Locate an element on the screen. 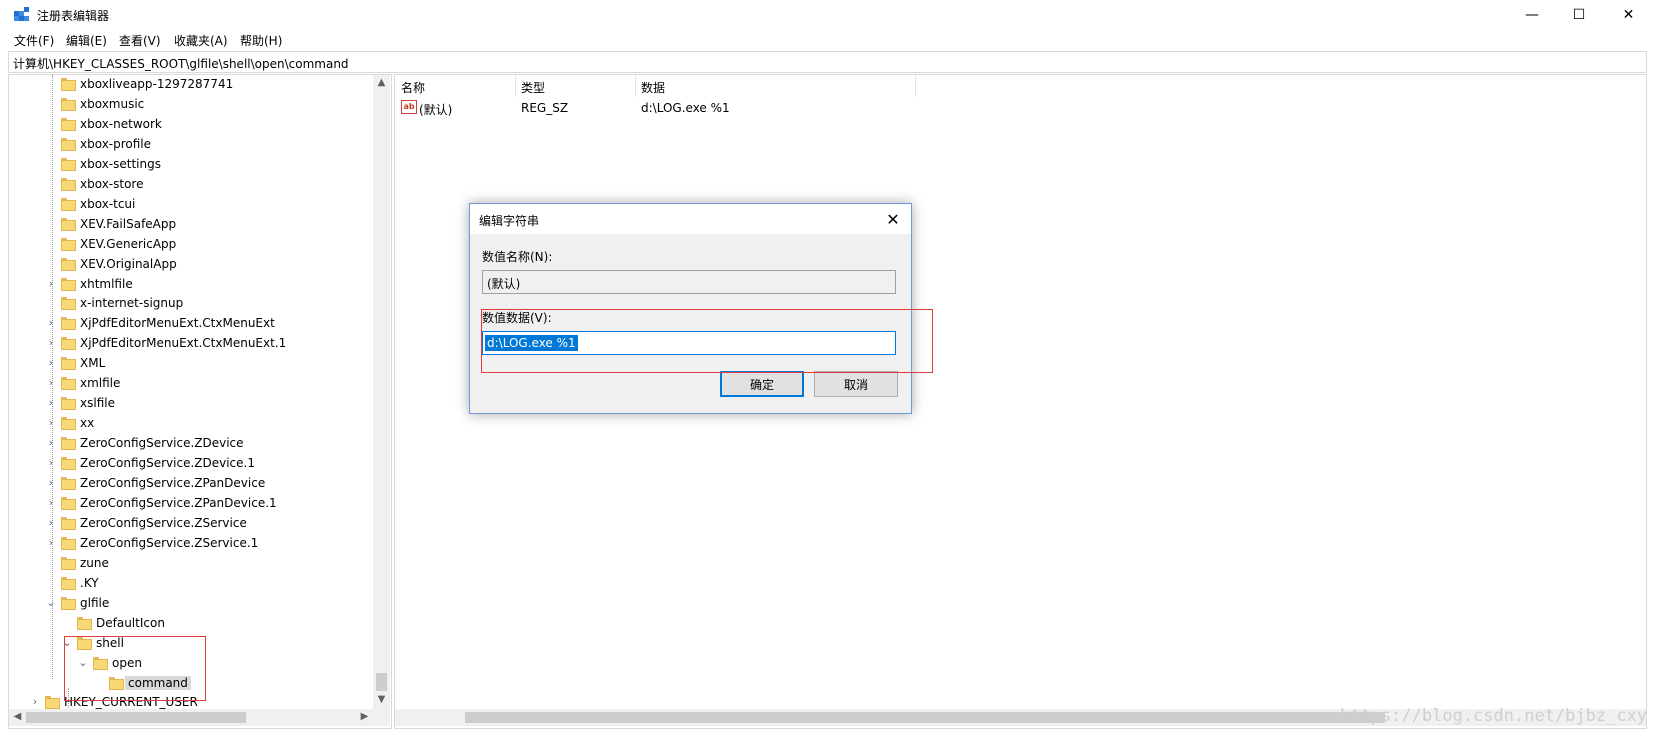 This screenshot has width=1653, height=736. tree-item-label: ZeroConfigService.ZDevice.1 is located at coordinates (167, 463).